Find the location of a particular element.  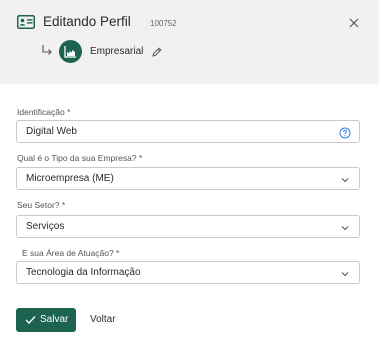

area-atuacao-value: Tecnologia da Informação is located at coordinates (83, 272).